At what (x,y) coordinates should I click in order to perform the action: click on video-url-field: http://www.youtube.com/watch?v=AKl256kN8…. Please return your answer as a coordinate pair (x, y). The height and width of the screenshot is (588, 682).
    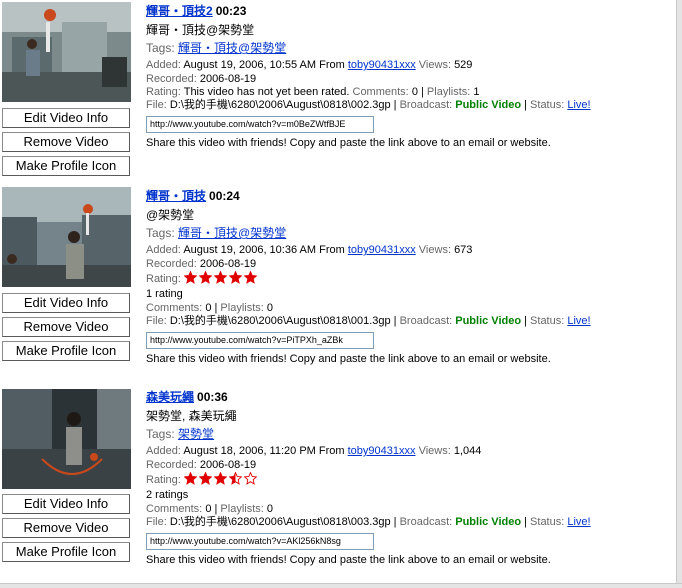
    Looking at the image, I should click on (260, 541).